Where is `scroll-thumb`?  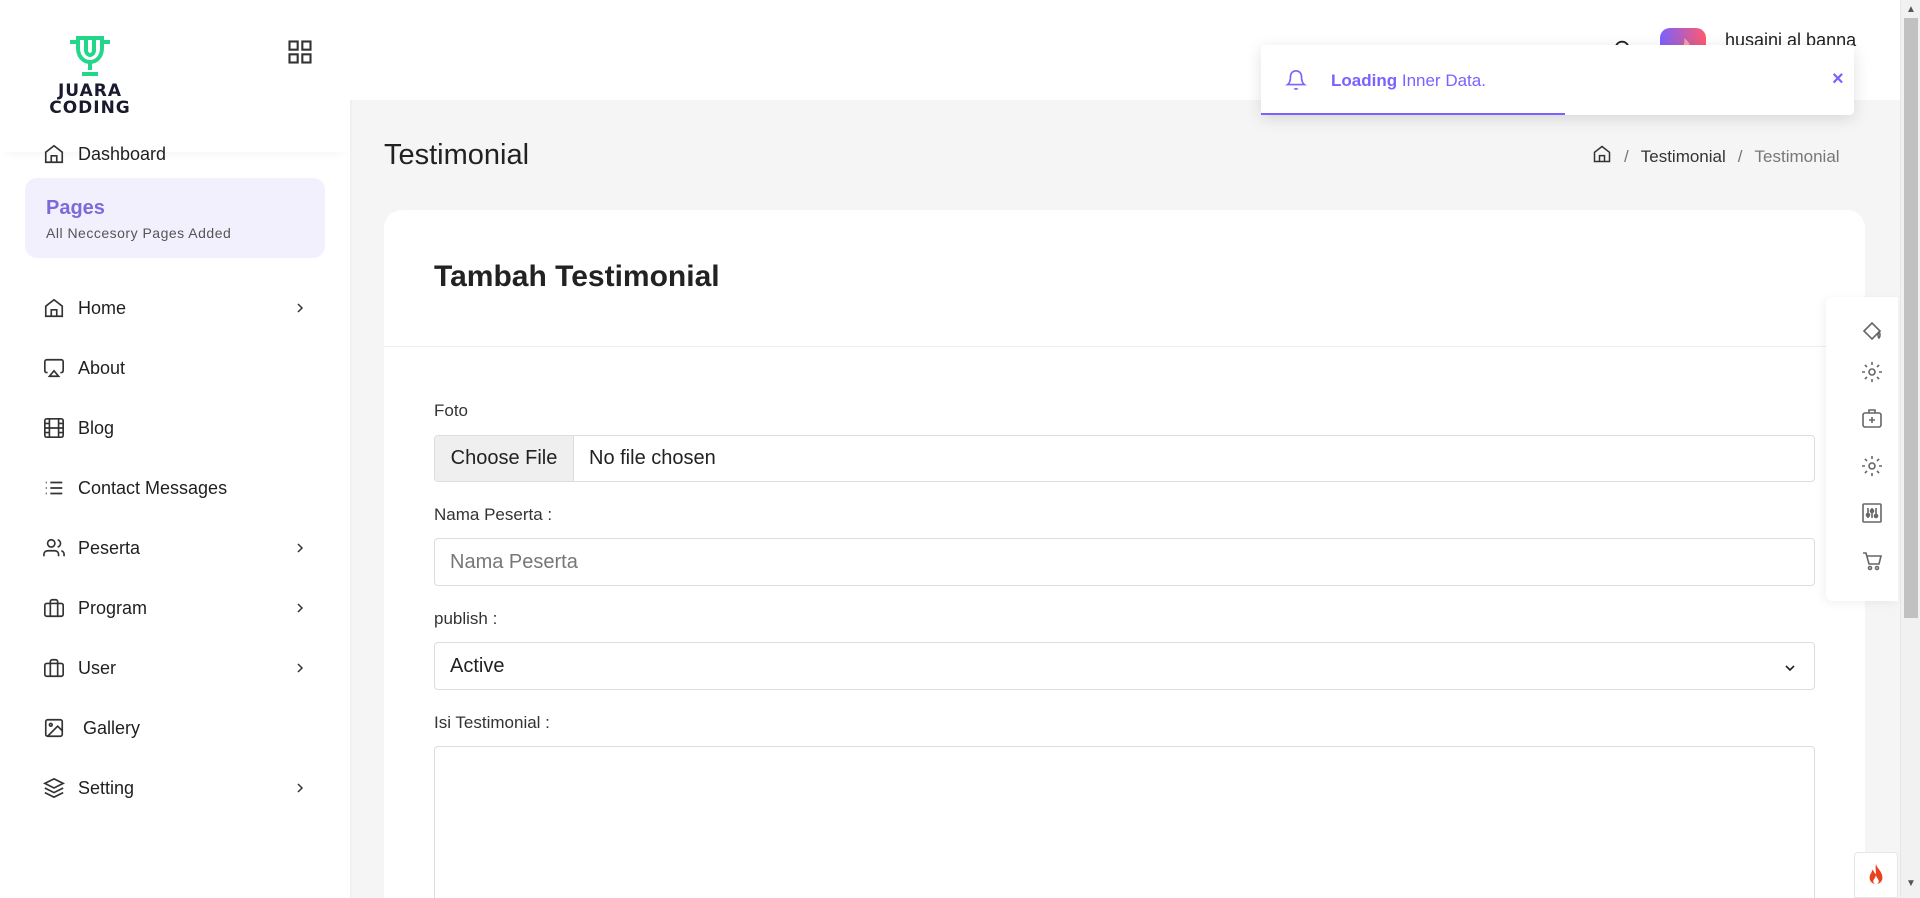
scroll-thumb is located at coordinates (1911, 318).